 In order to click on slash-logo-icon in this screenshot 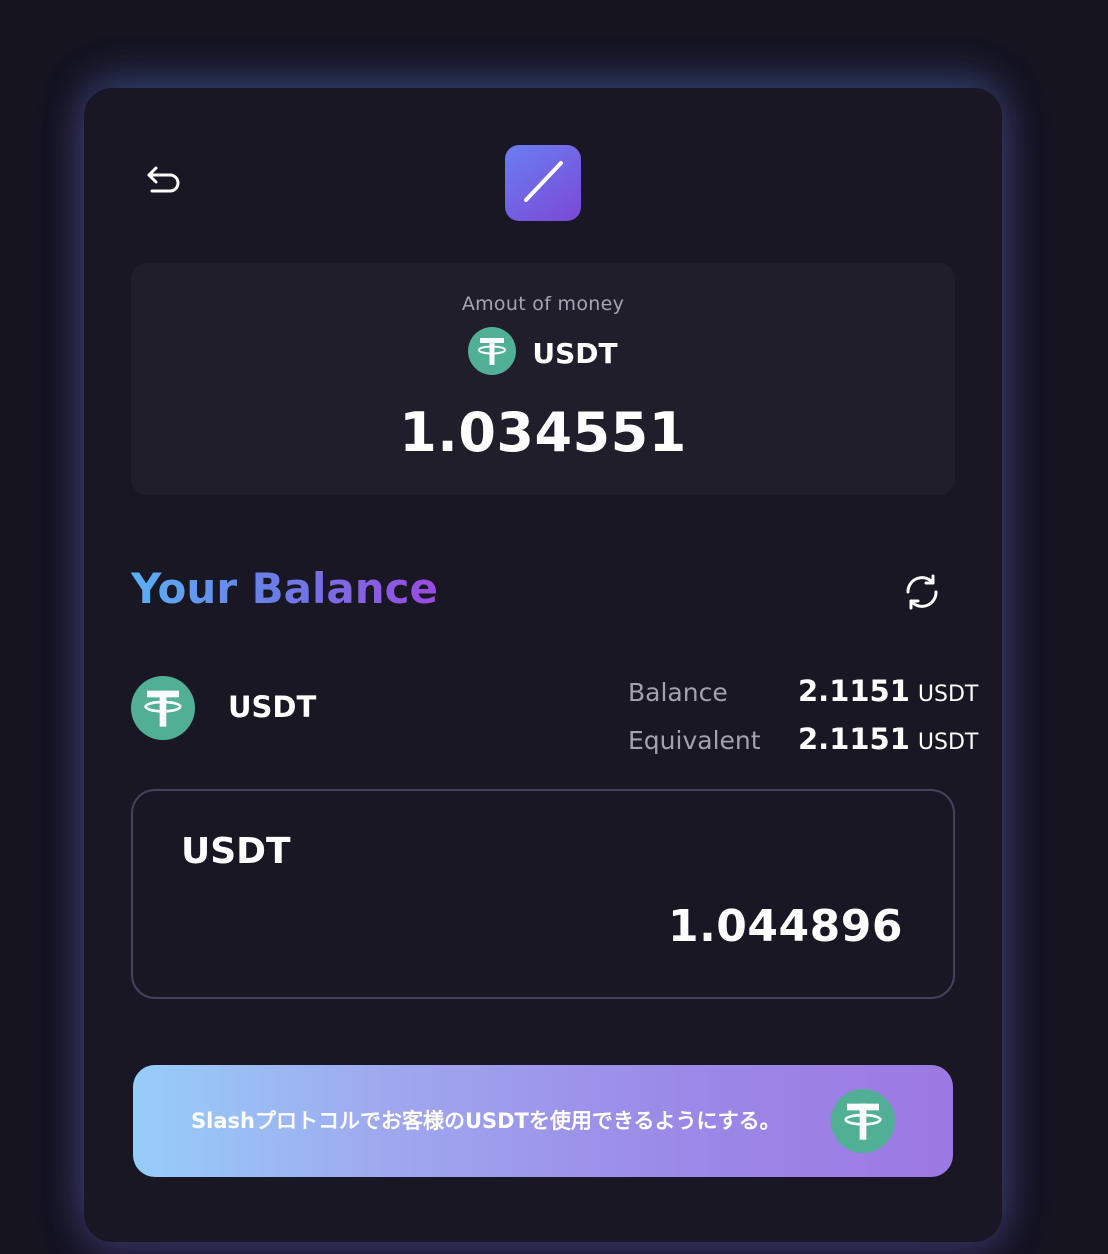, I will do `click(543, 183)`.